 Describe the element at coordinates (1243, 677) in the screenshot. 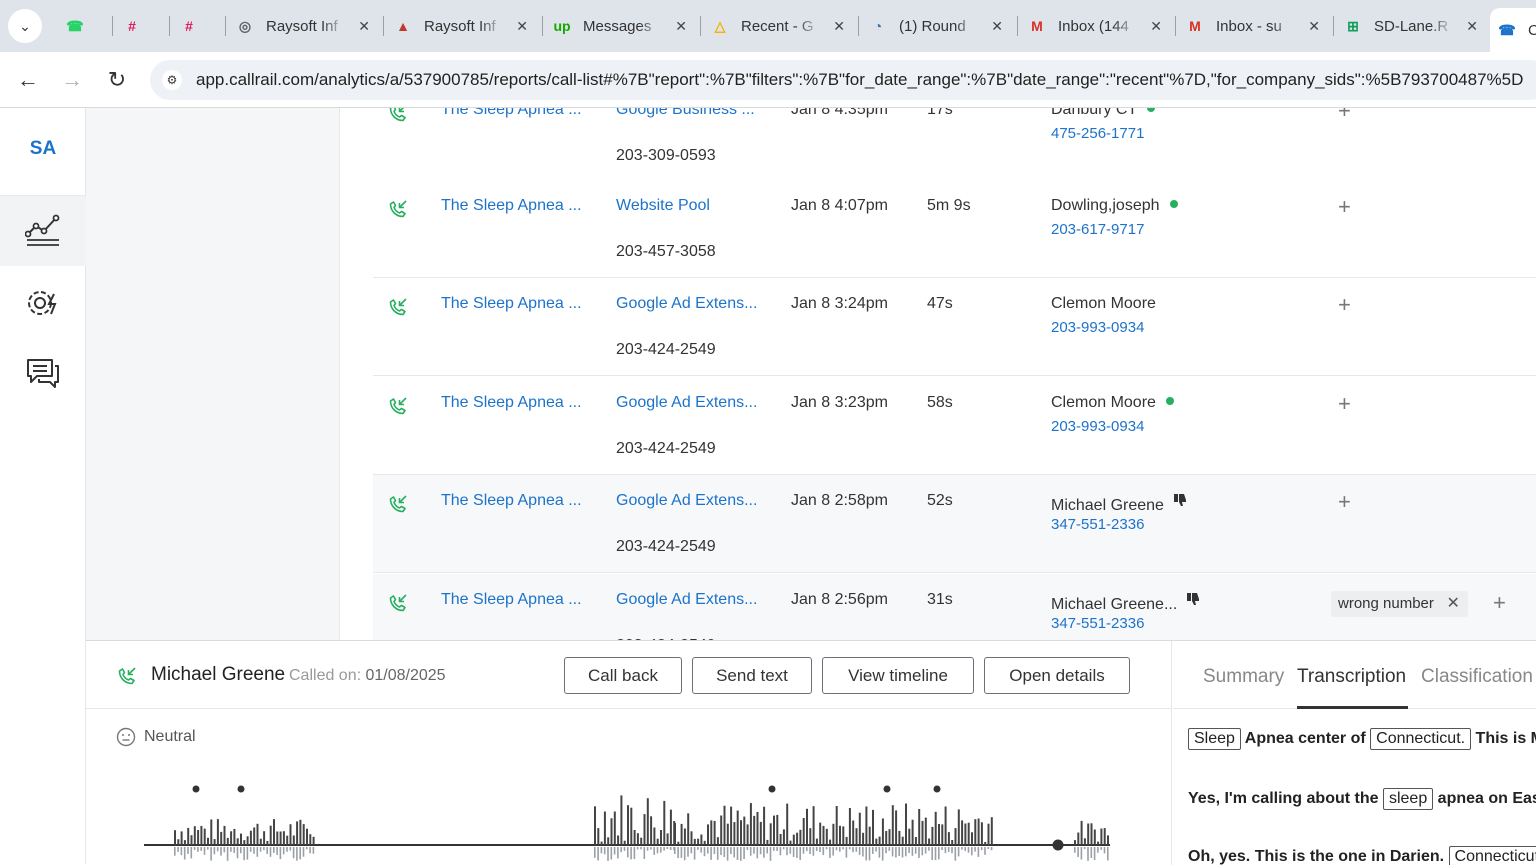

I see `tab-summary: Summary` at that location.